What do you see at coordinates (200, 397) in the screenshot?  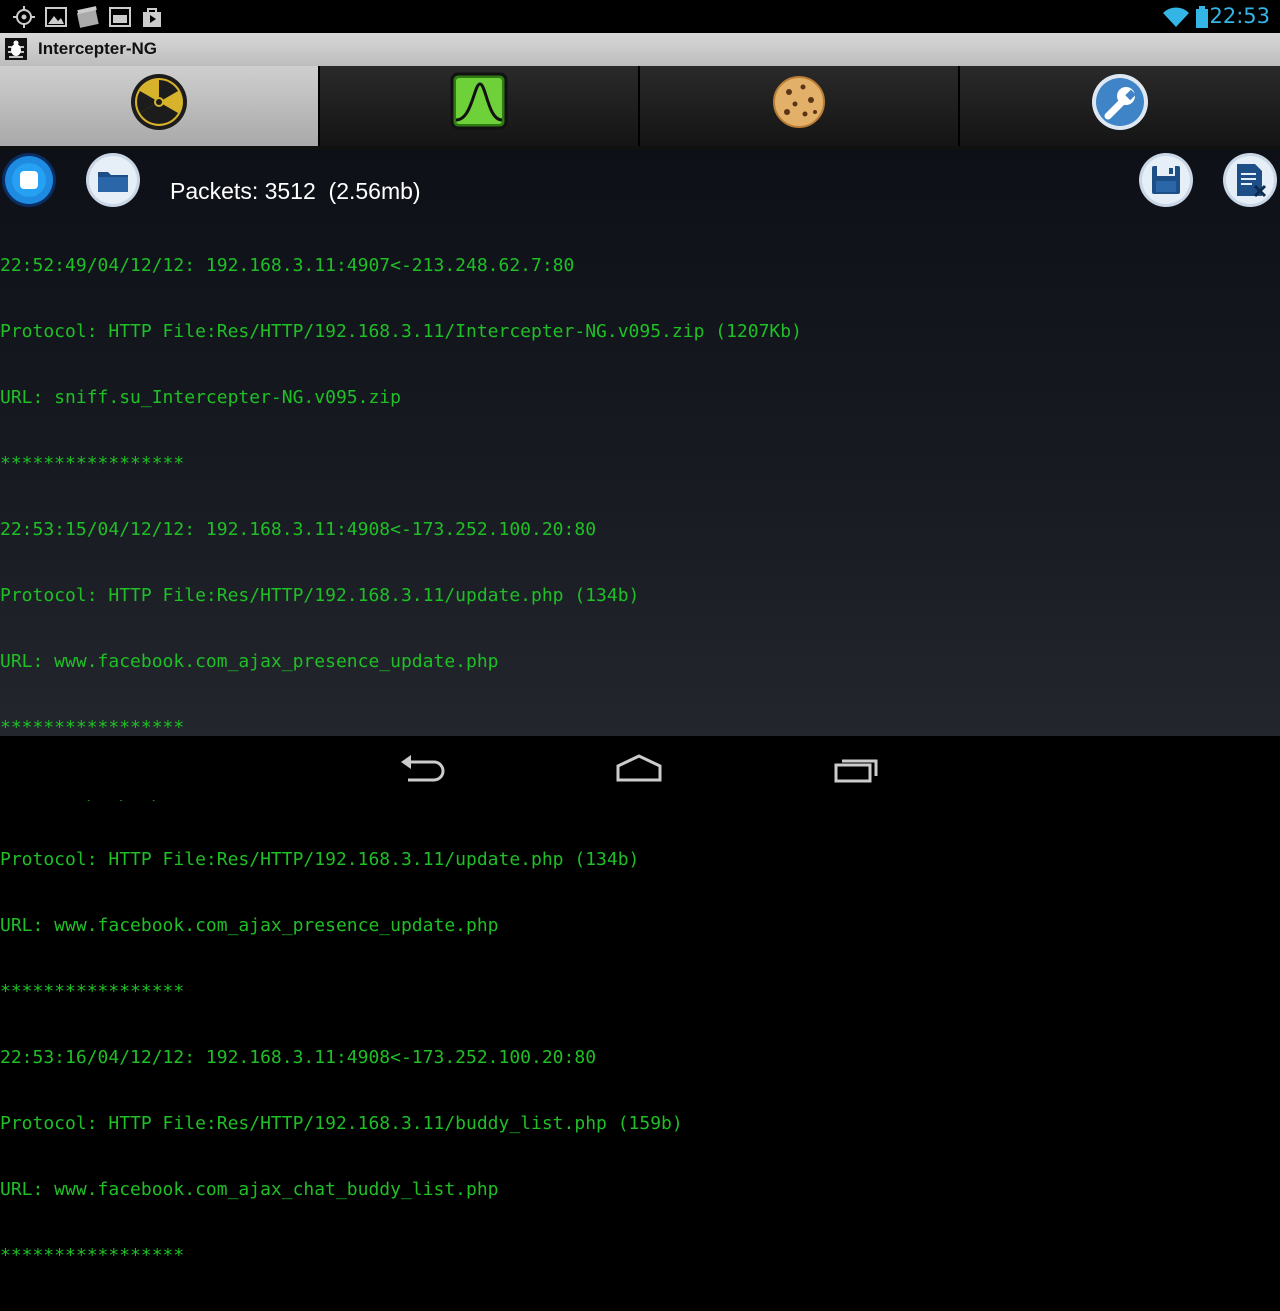 I see `log-line: URL: sniff.su_Intercepter-NG.v095.zip` at bounding box center [200, 397].